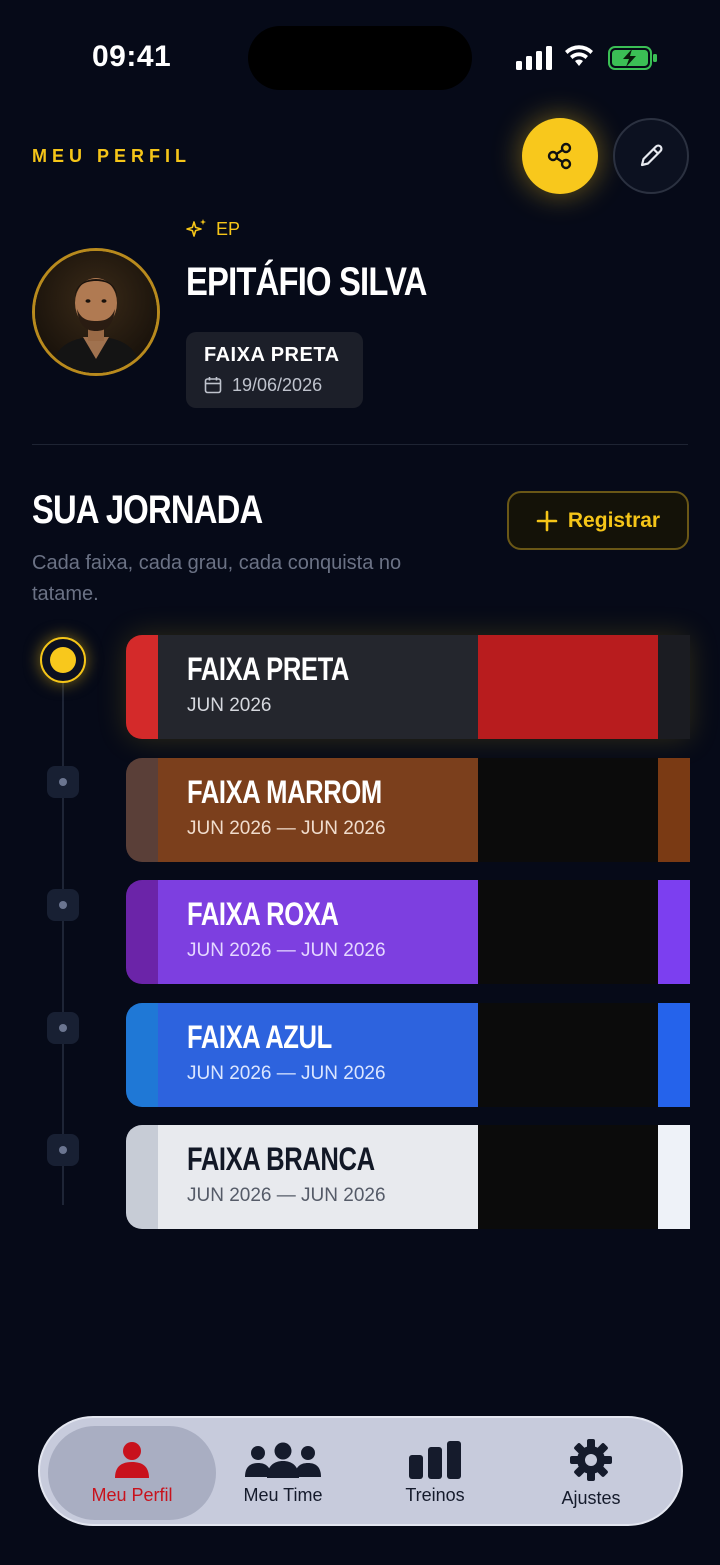 The width and height of the screenshot is (720, 1565). I want to click on status-bar: 09:41, so click(360, 55).